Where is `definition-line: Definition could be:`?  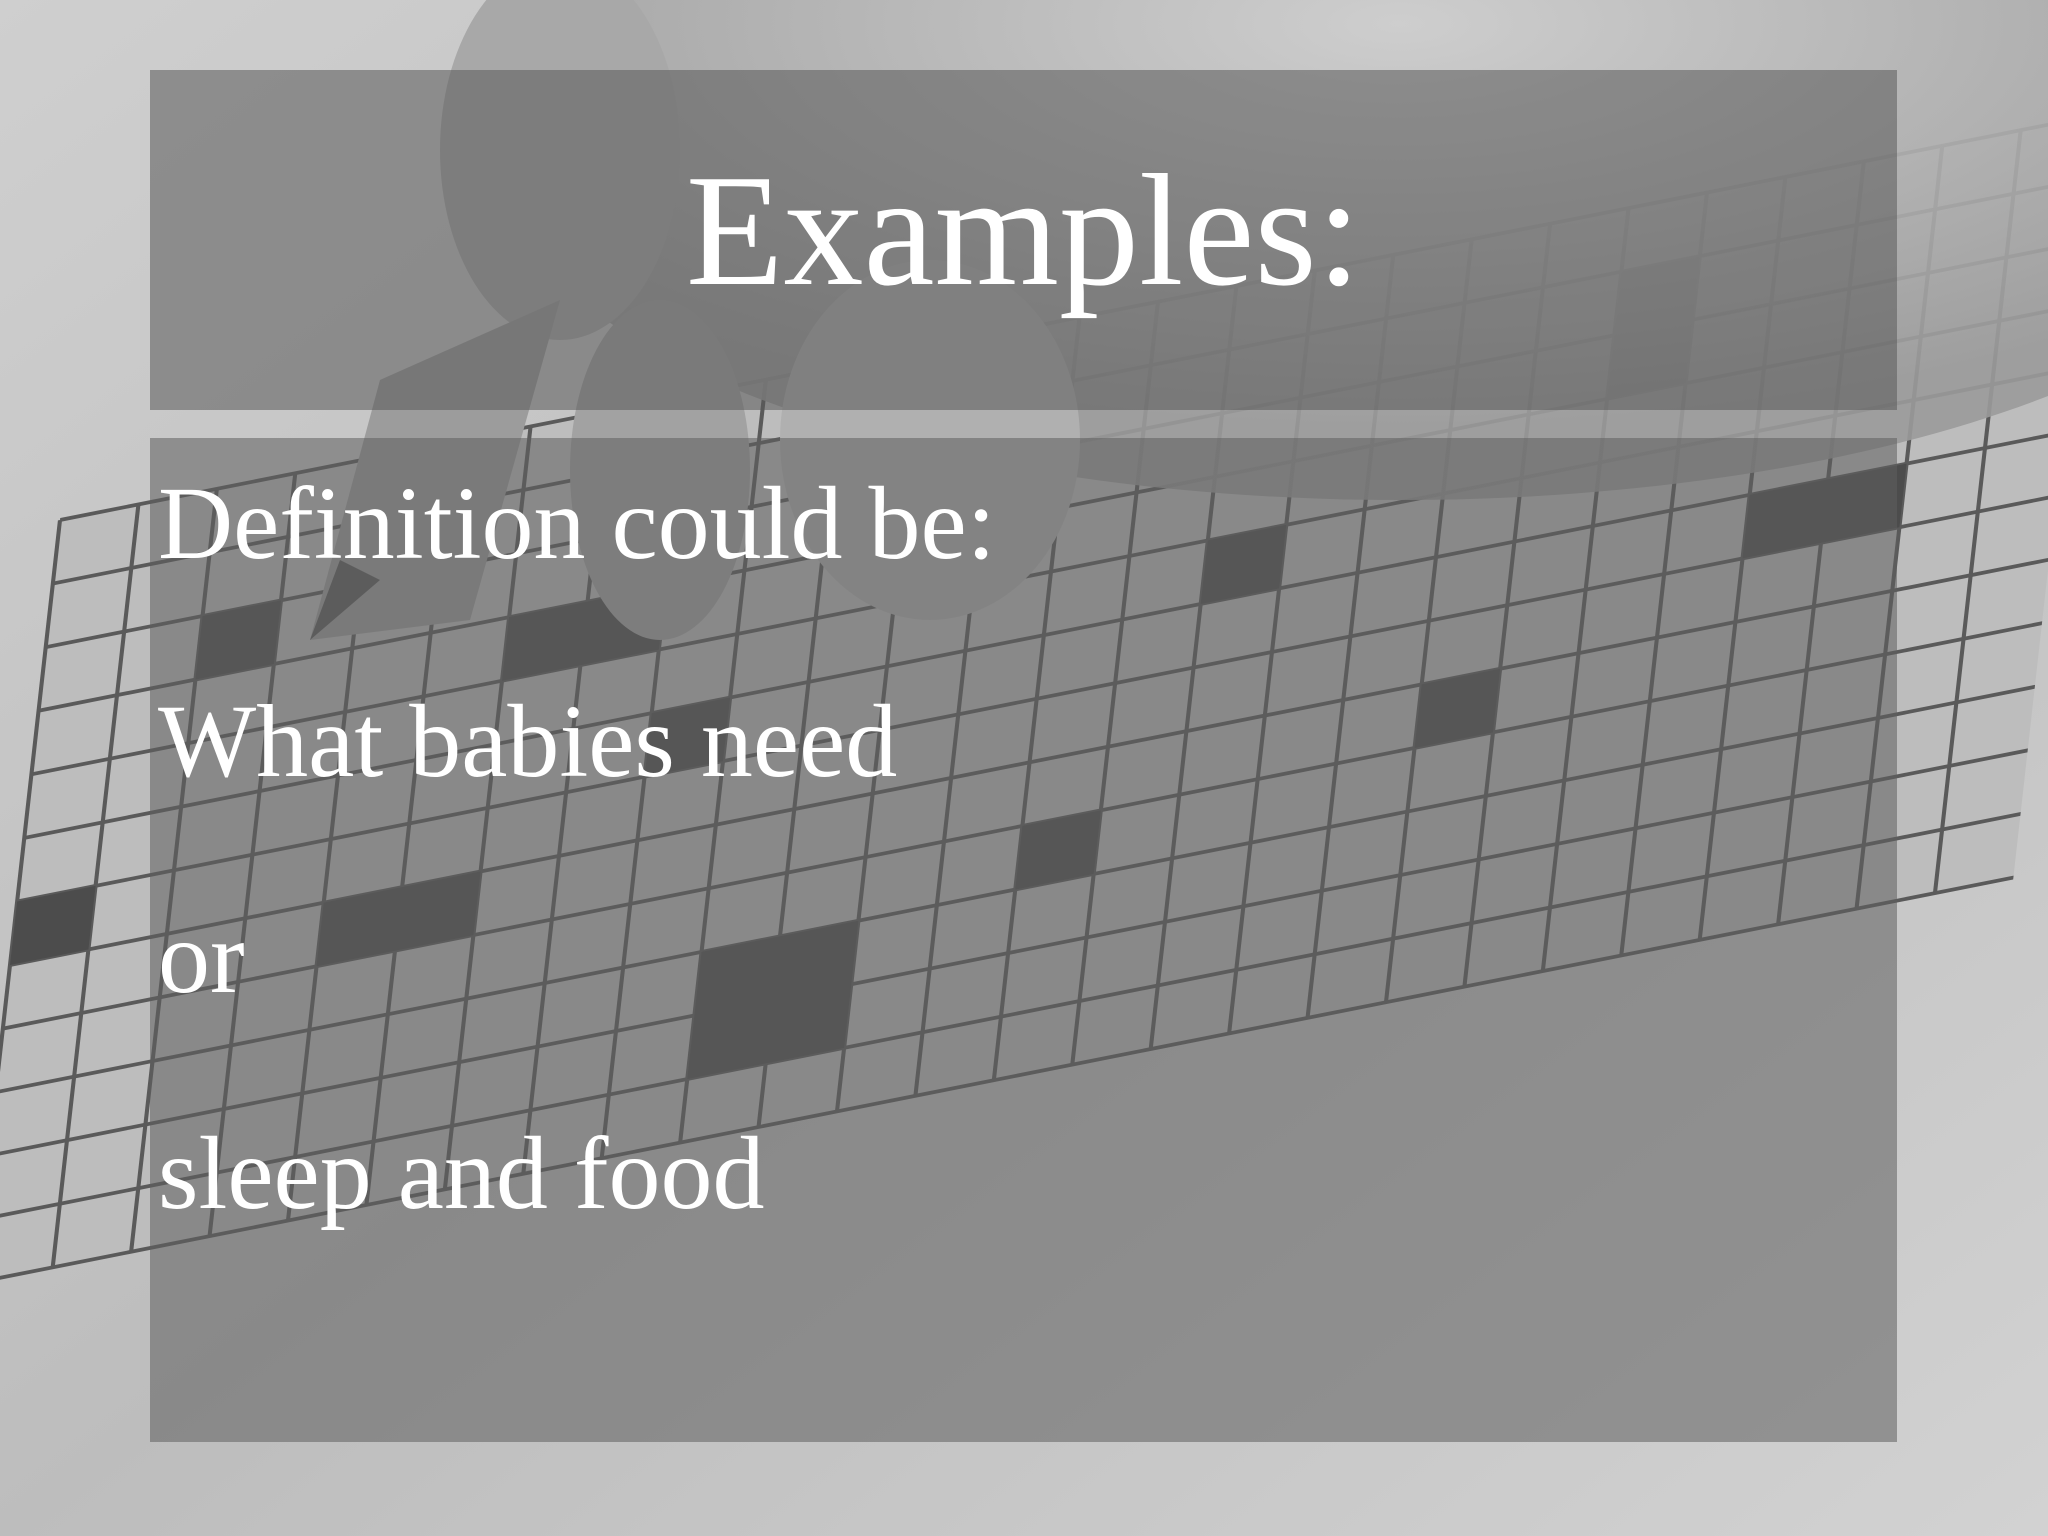
definition-line: Definition could be: is located at coordinates (577, 523).